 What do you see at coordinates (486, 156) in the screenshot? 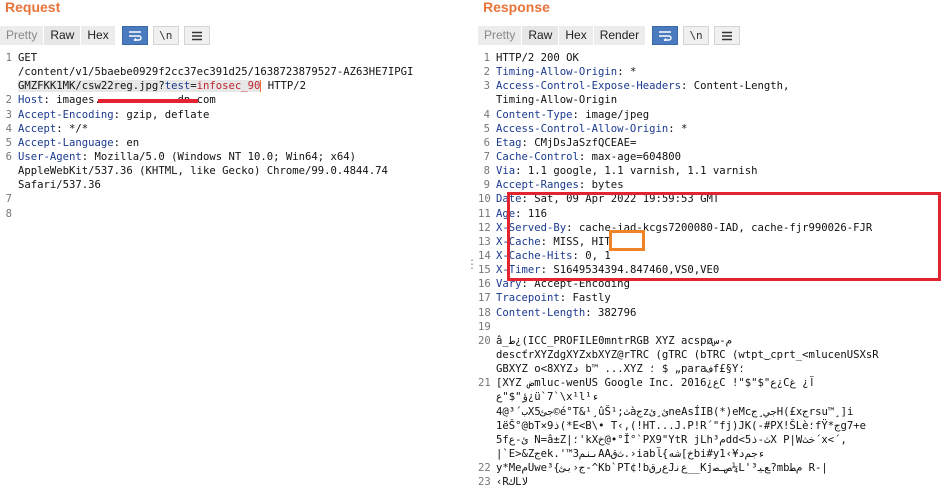
I see `line-number: 7` at bounding box center [486, 156].